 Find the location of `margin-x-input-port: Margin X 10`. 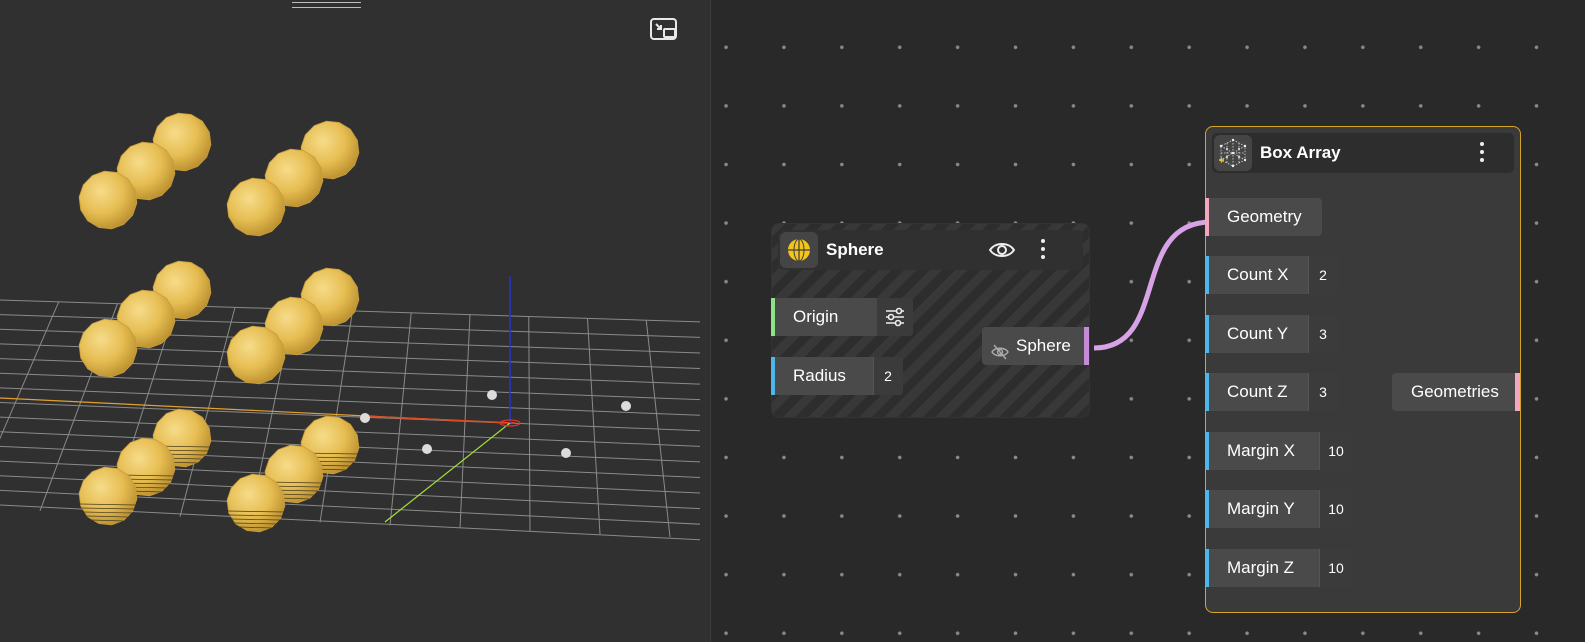

margin-x-input-port: Margin X 10 is located at coordinates (1279, 451).